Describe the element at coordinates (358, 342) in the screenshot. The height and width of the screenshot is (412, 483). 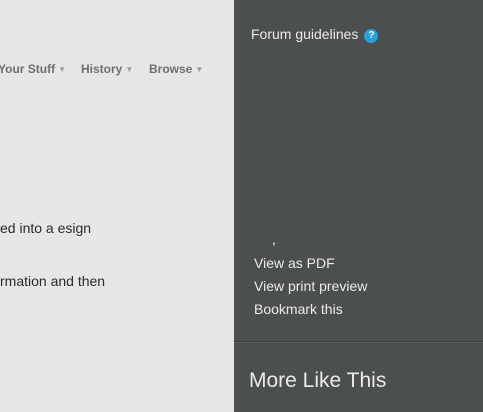
I see `section-divider-highlight` at that location.